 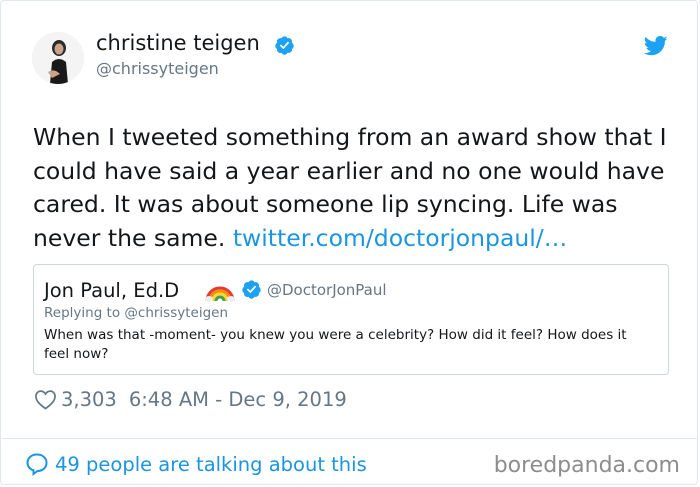 What do you see at coordinates (37, 464) in the screenshot?
I see `reply-bubble-icon` at bounding box center [37, 464].